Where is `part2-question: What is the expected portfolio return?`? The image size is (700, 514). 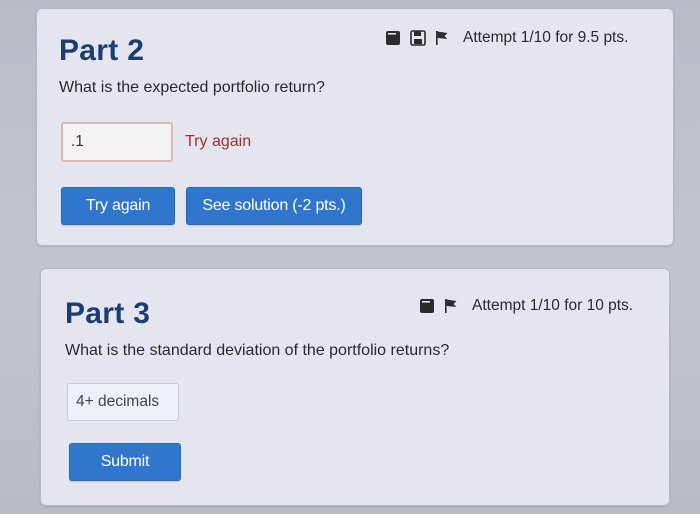
part2-question: What is the expected portfolio return? is located at coordinates (192, 87).